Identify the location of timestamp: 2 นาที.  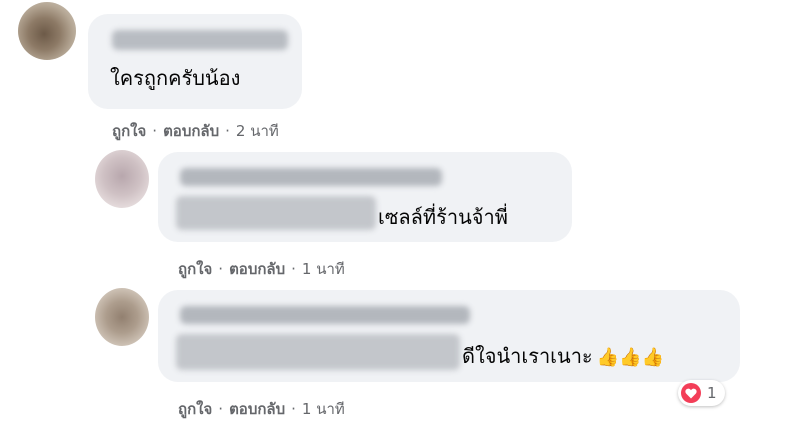
(257, 131).